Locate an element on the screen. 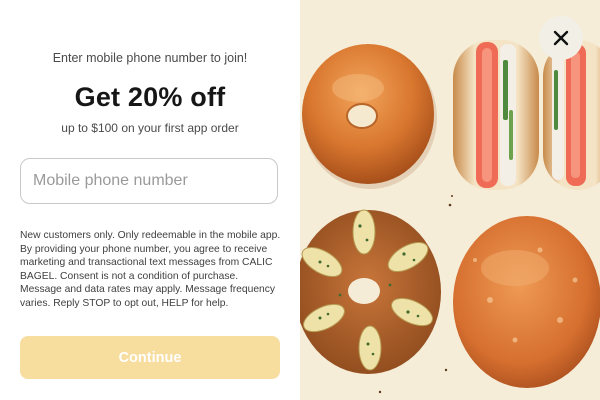  garlic-bagel is located at coordinates (370, 291).